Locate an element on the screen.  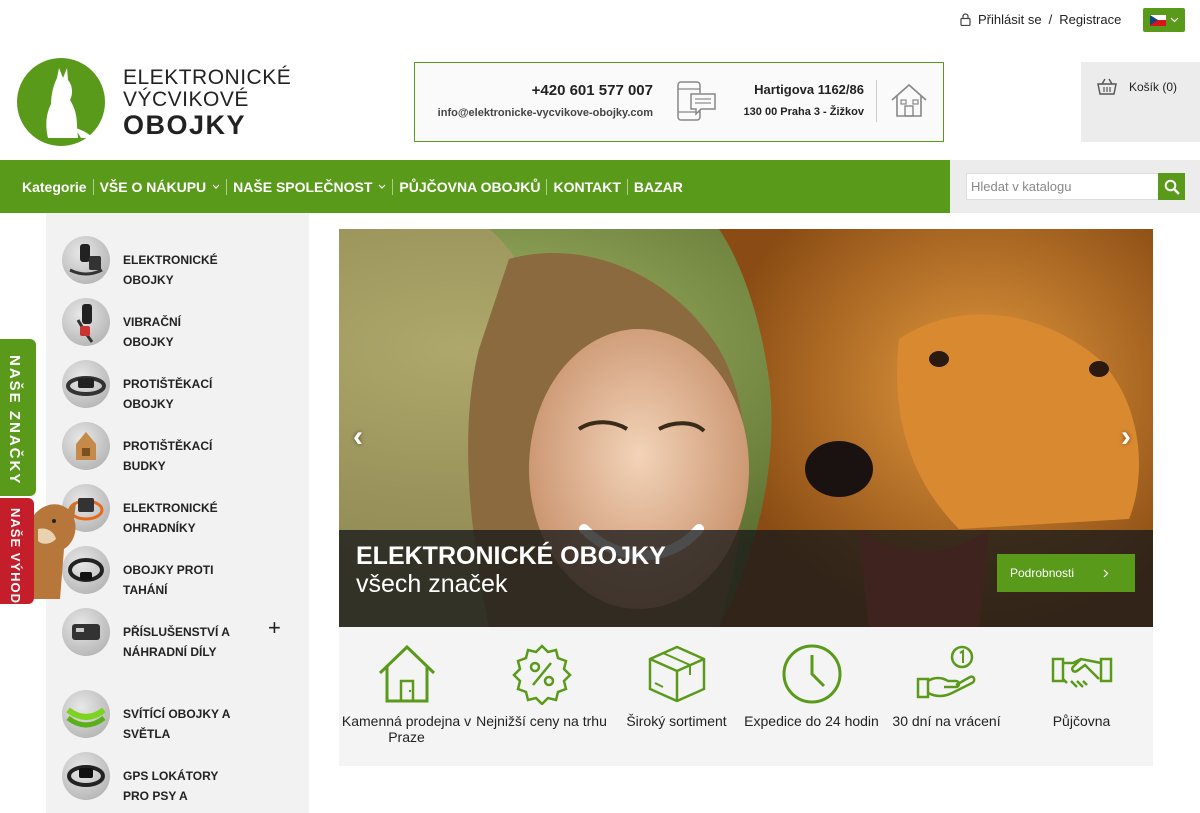
light-collar-thumb is located at coordinates (86, 714).